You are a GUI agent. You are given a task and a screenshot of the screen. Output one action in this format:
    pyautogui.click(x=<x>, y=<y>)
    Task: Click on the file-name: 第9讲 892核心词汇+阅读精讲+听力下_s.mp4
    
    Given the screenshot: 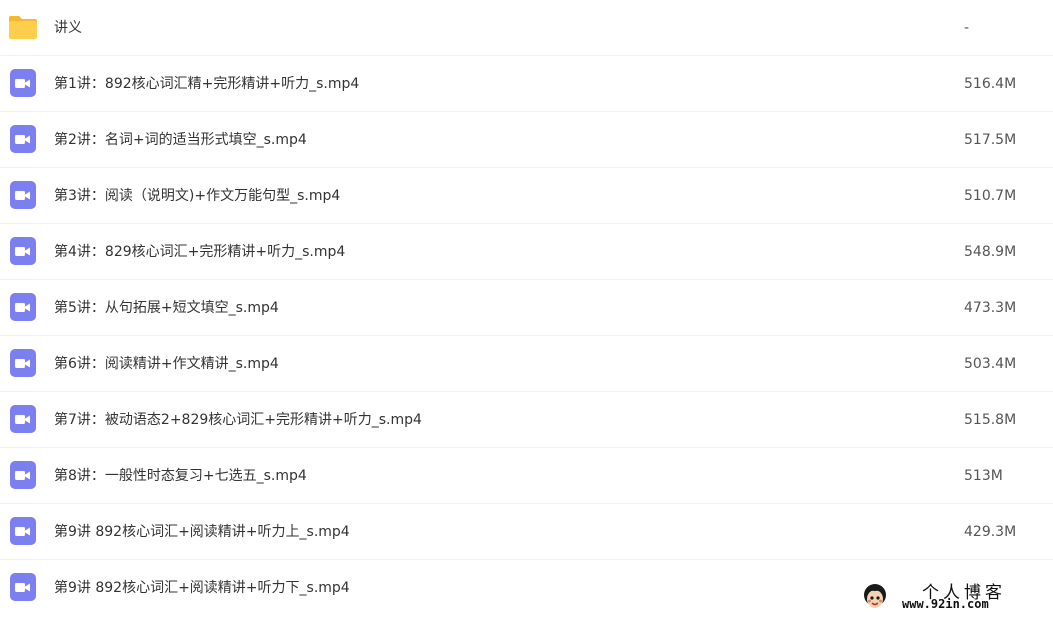 What is the action you would take?
    pyautogui.click(x=202, y=588)
    